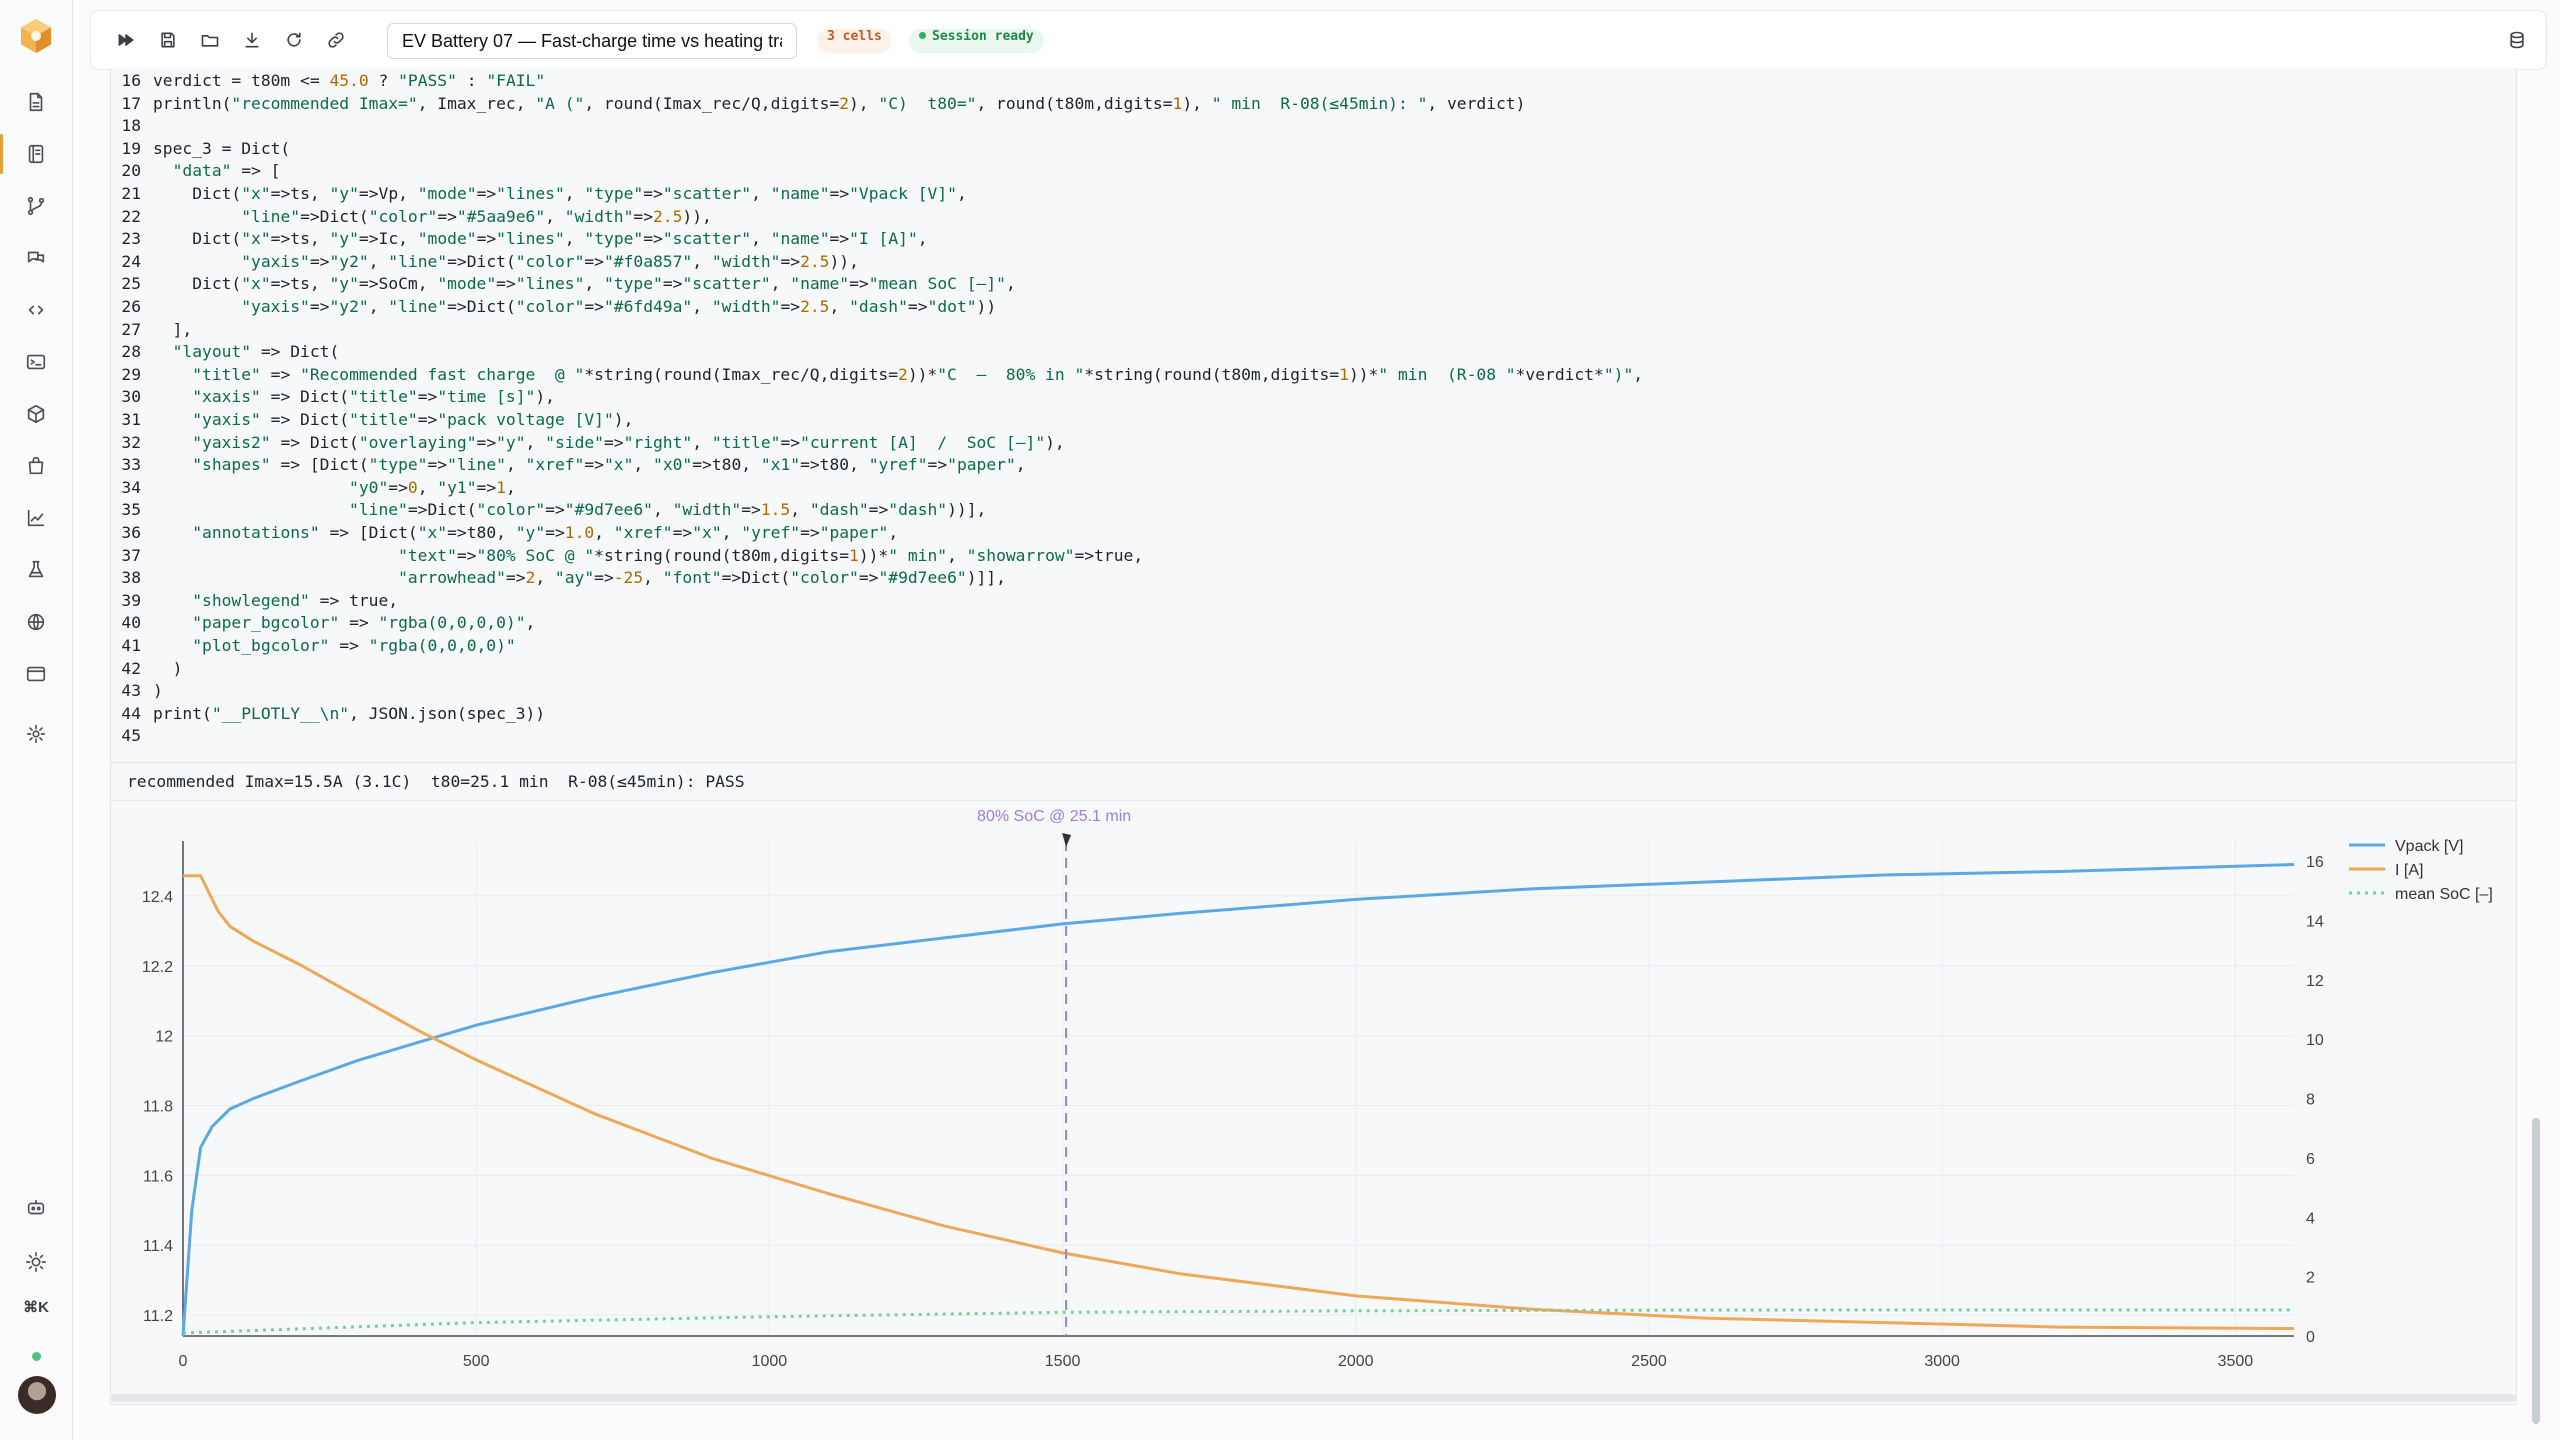  Describe the element at coordinates (1559, 374) in the screenshot. I see `code-token: *verdict*` at that location.